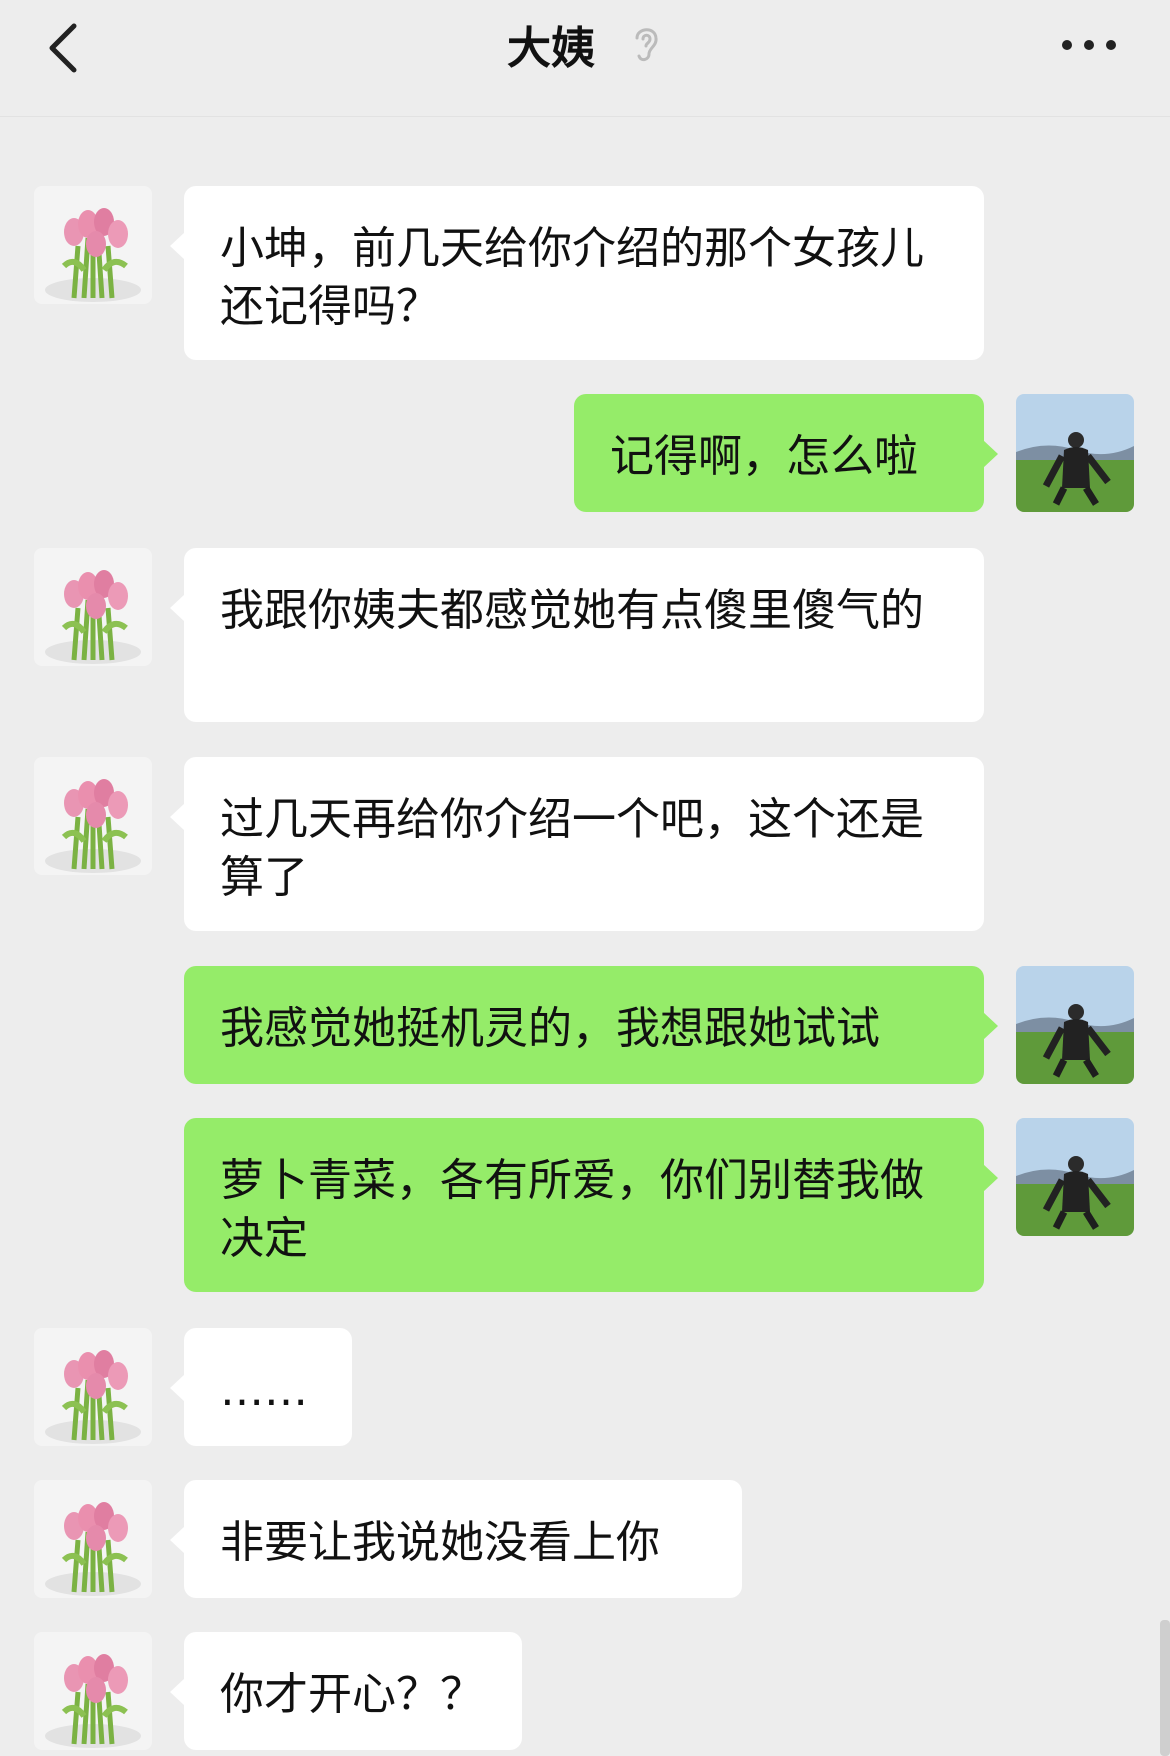 This screenshot has height=1756, width=1170. I want to click on message-text: 我跟你姨夫都感觉她有点傻里傻气的, so click(572, 610).